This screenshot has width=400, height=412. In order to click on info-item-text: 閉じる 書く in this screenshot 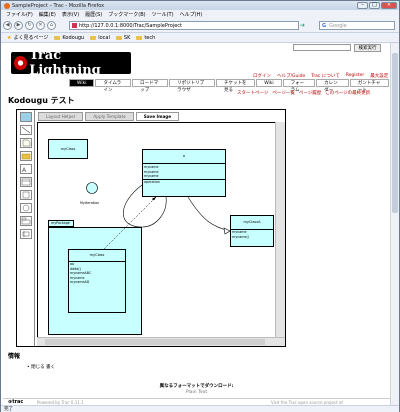, I will do `click(43, 367)`.